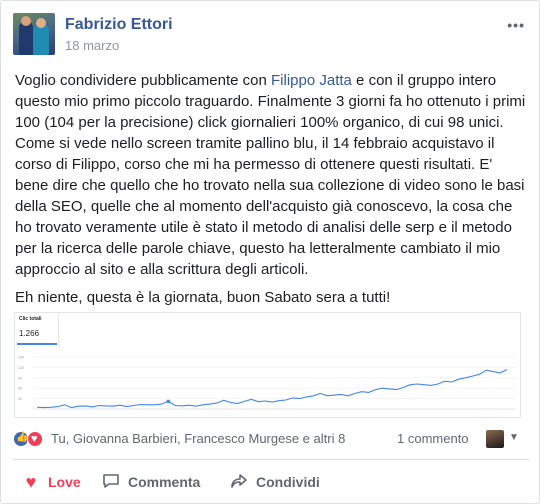  What do you see at coordinates (514, 437) in the screenshot?
I see `chevron-down-icon: ▼` at bounding box center [514, 437].